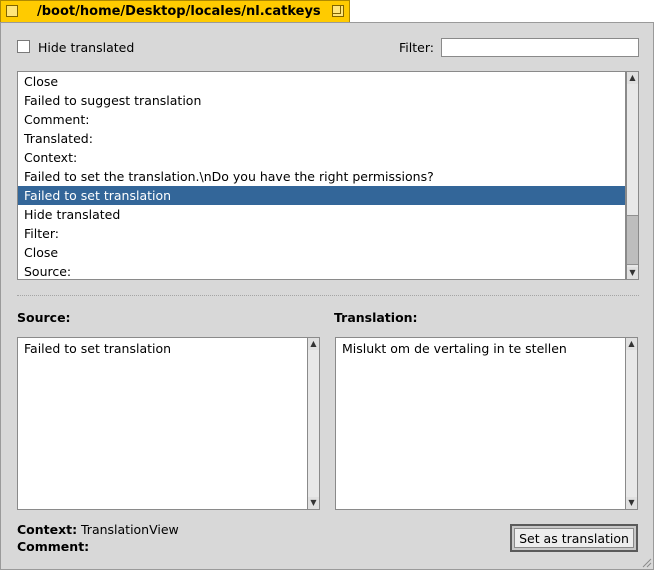 This screenshot has width=657, height=571. I want to click on context-label: Context:, so click(47, 529).